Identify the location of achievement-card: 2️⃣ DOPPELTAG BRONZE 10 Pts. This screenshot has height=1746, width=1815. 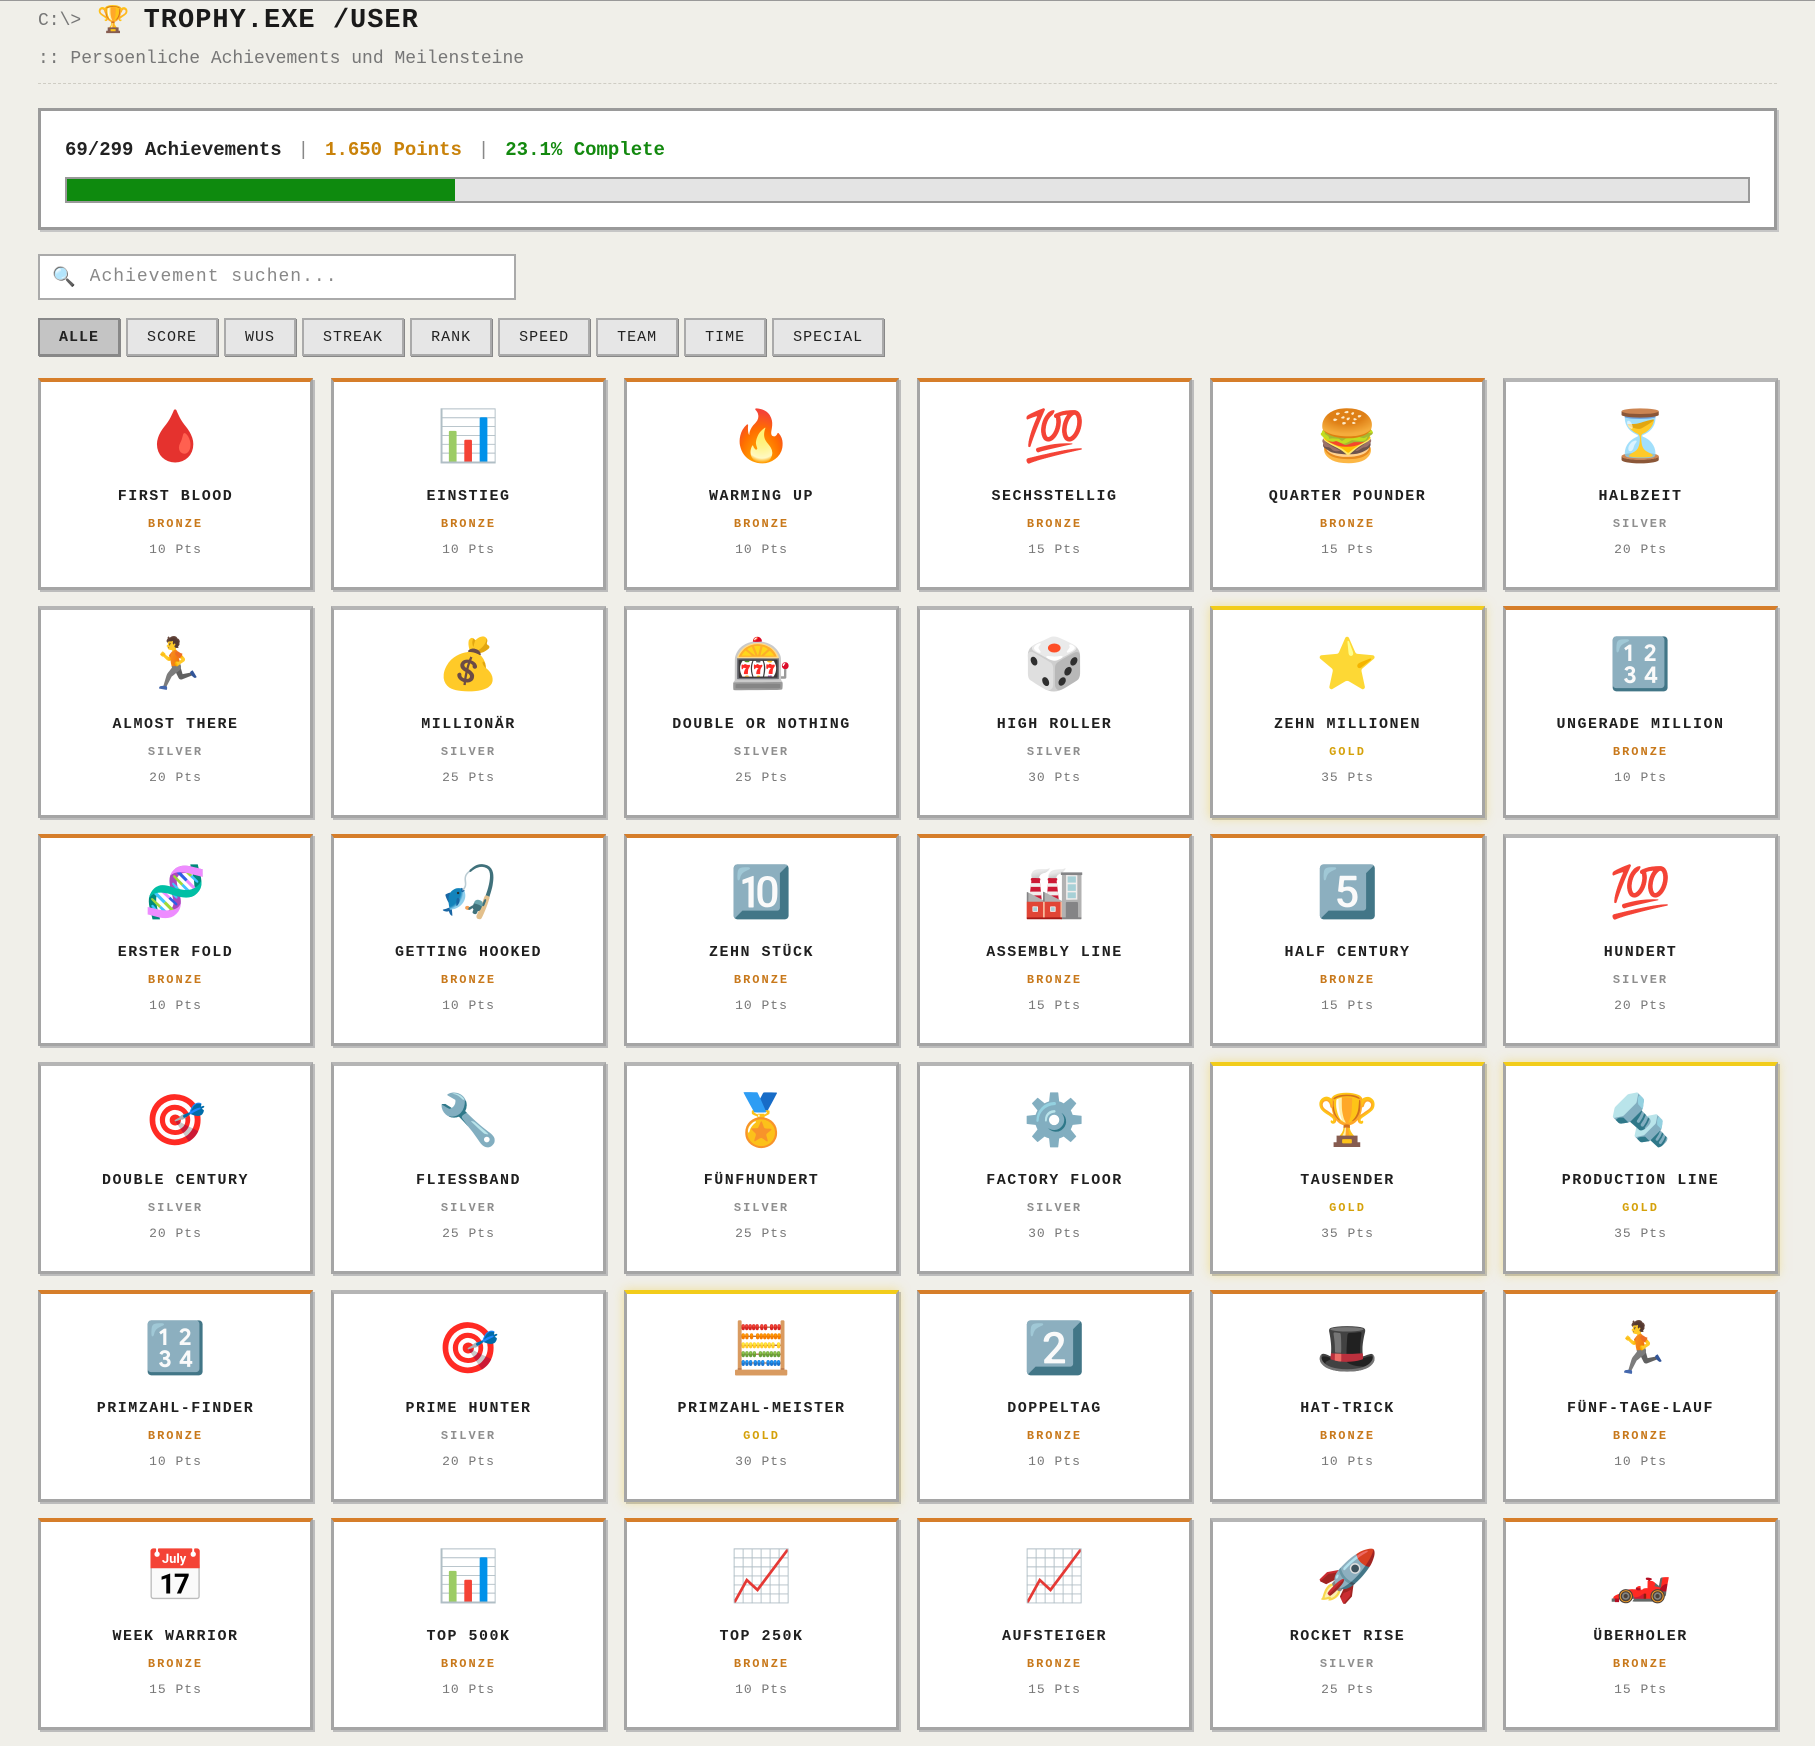
(1054, 1396).